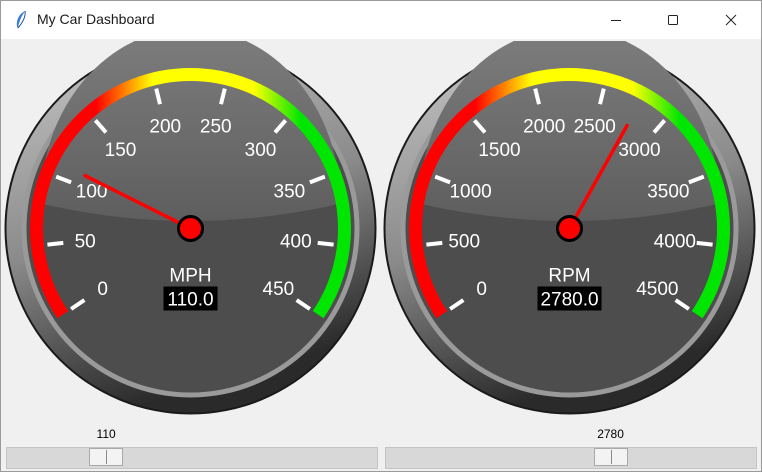 The height and width of the screenshot is (472, 762). I want to click on slider-value-label: 2780, so click(610, 434).